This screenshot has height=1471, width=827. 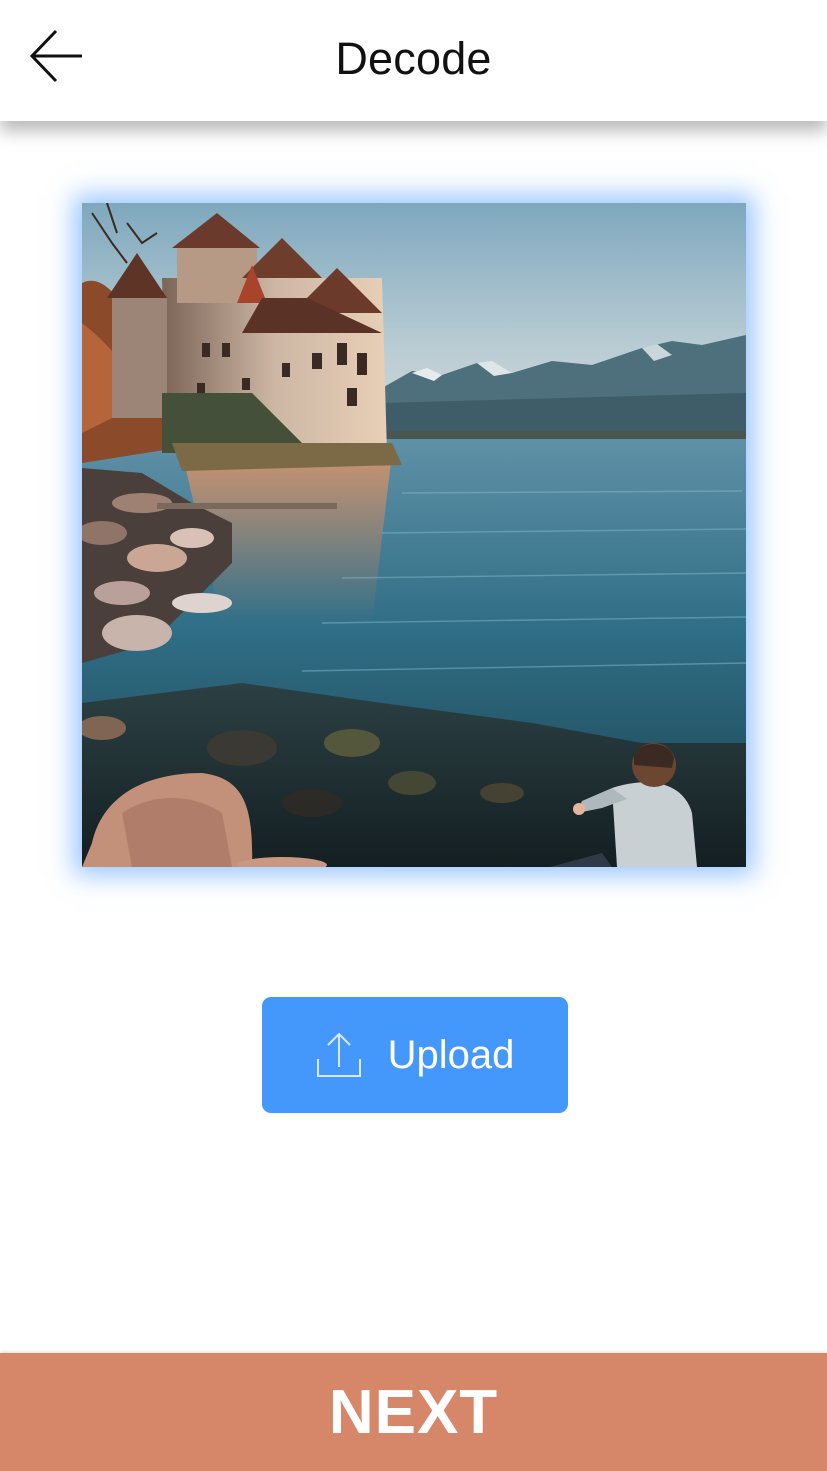 I want to click on page-title: Decode, so click(x=413, y=58).